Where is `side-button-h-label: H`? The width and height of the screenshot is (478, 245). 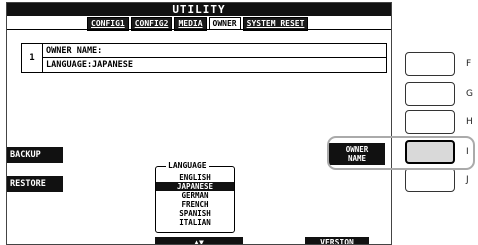
side-button-h-label: H is located at coordinates (469, 122).